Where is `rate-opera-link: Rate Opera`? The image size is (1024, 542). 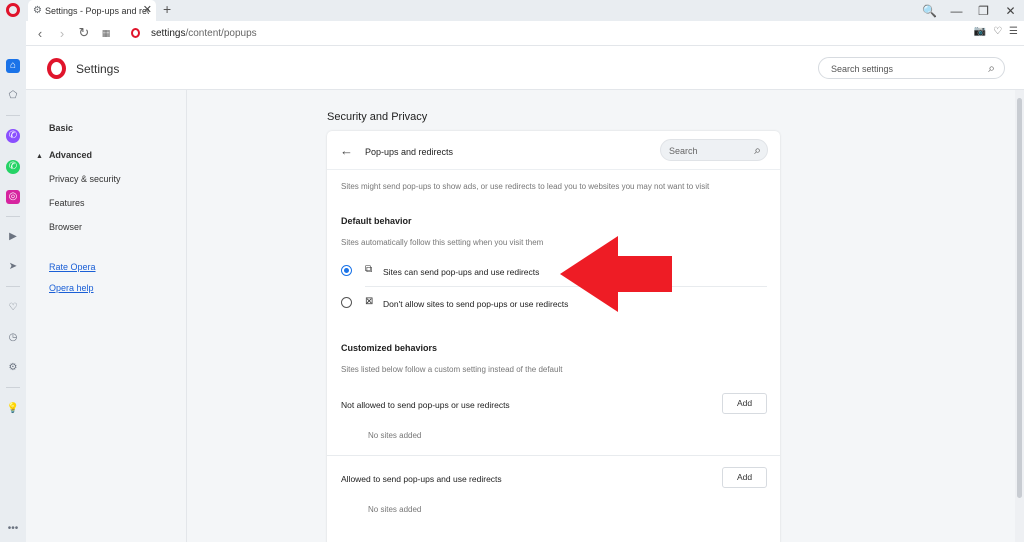 rate-opera-link: Rate Opera is located at coordinates (72, 267).